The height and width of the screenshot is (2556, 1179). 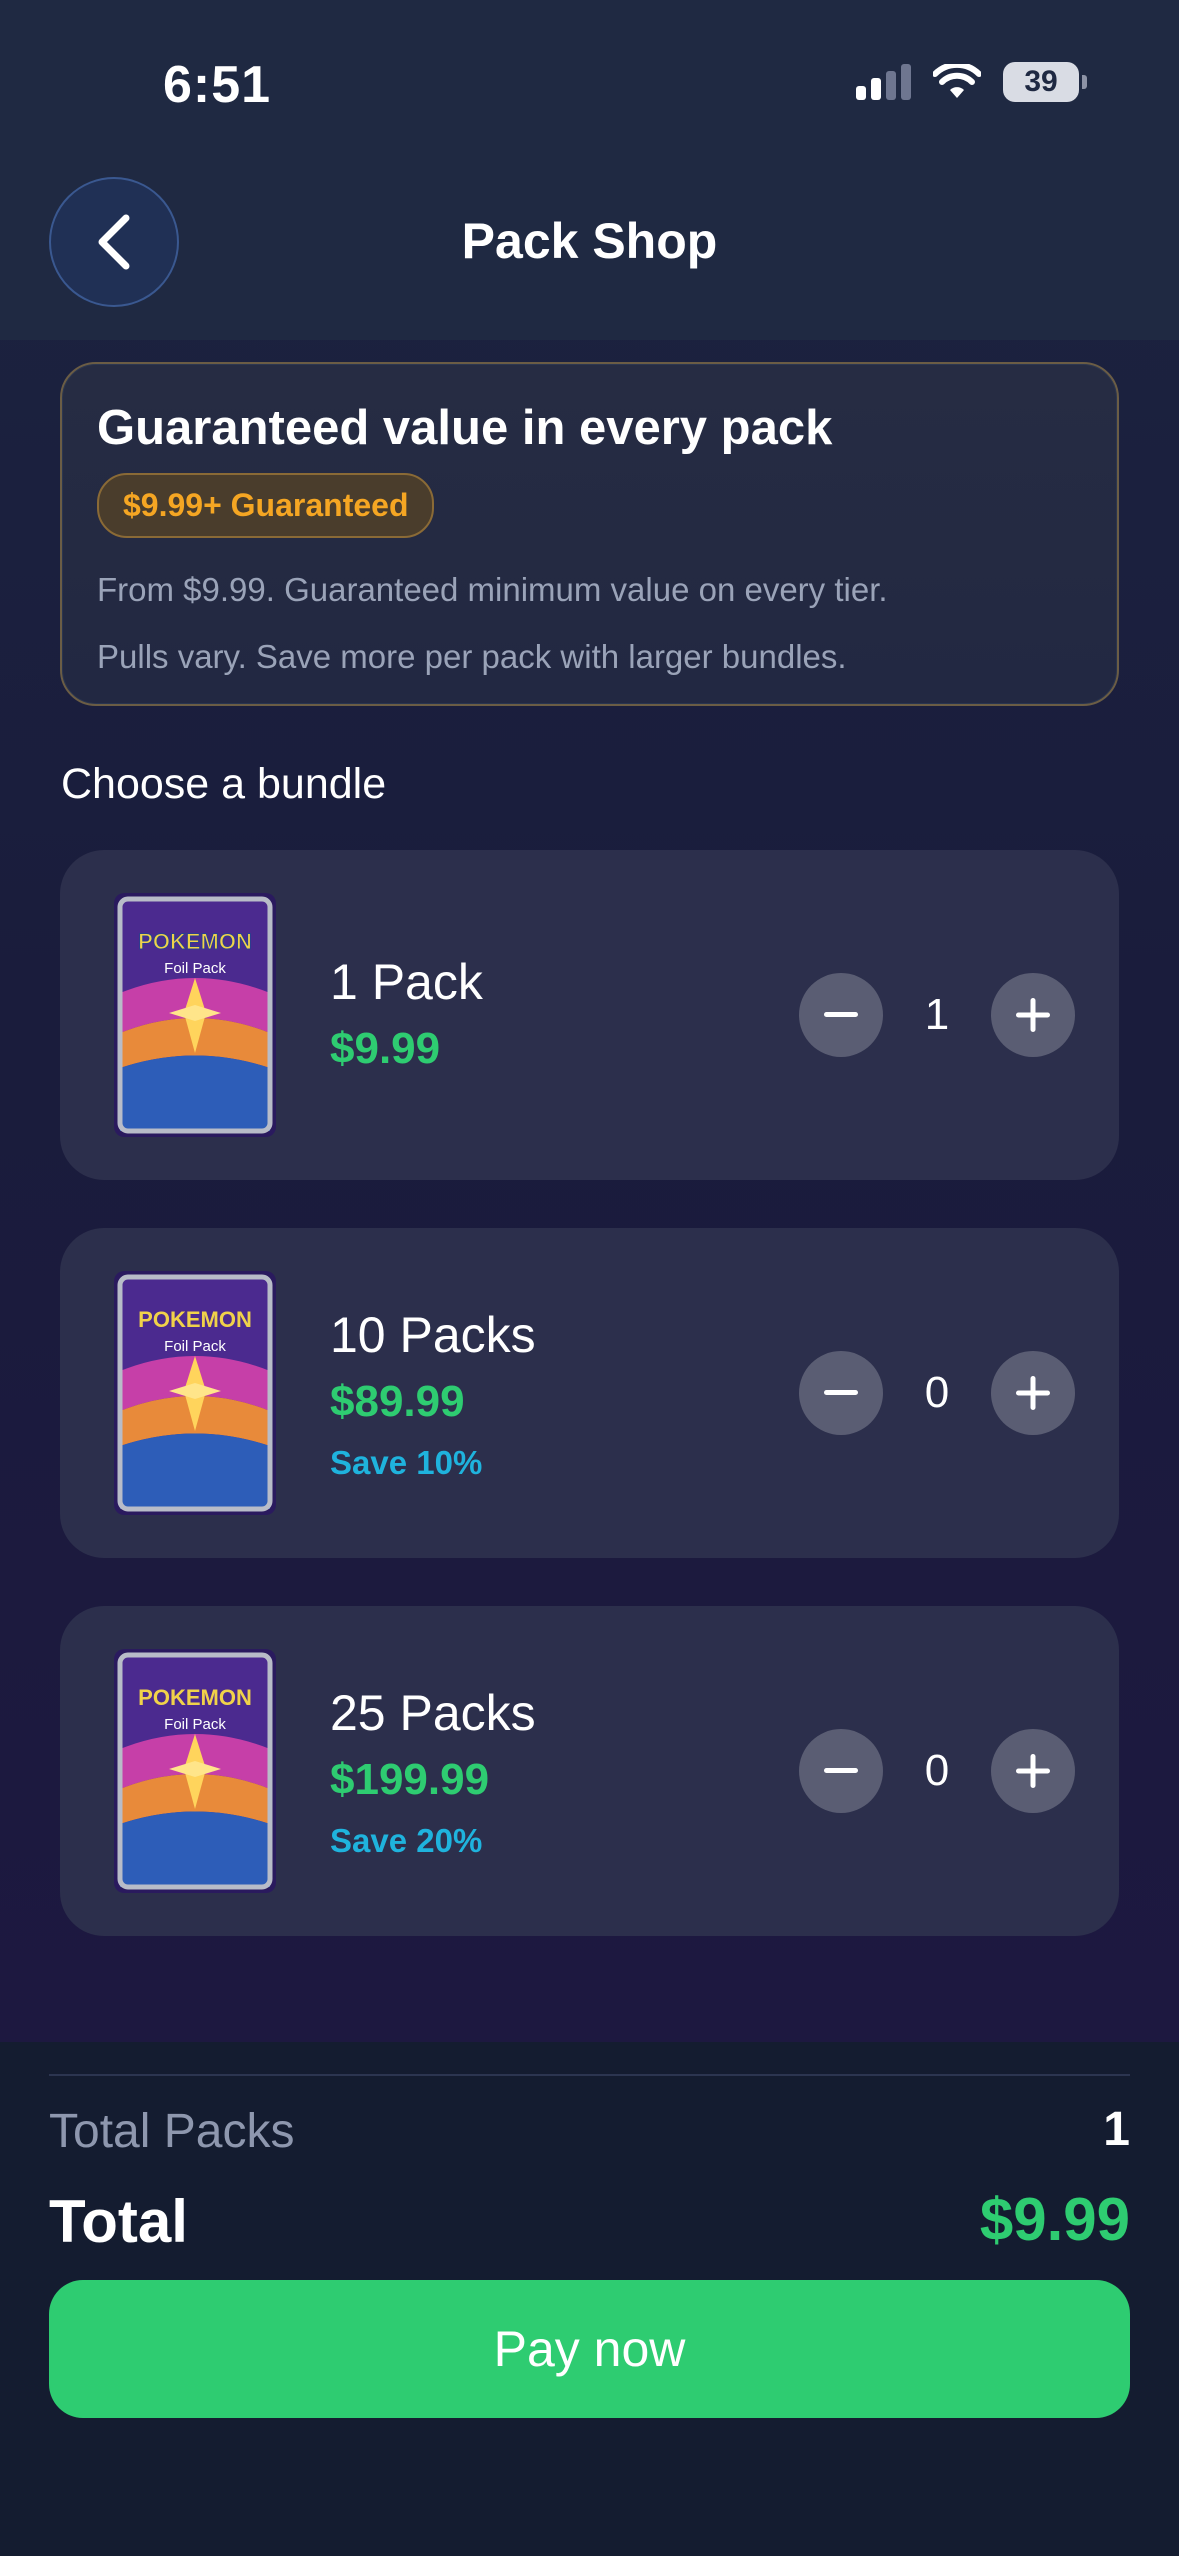 What do you see at coordinates (589, 241) in the screenshot?
I see `page-title: Pack Shop` at bounding box center [589, 241].